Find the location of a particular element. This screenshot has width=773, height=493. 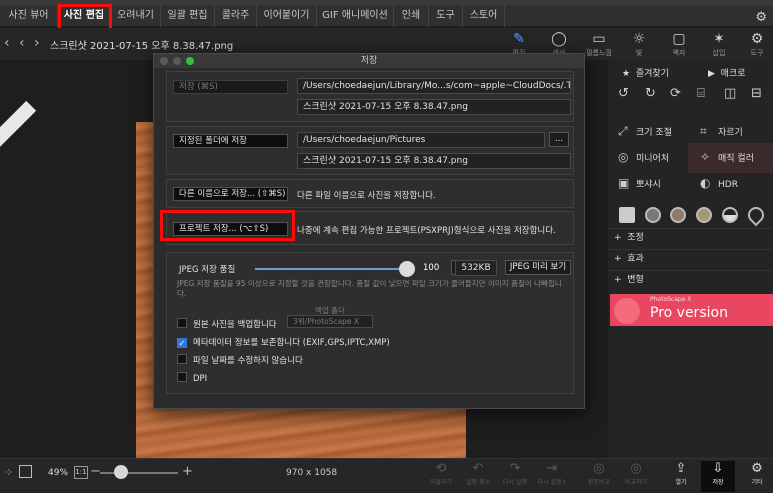

zoom-slider-thumb is located at coordinates (121, 472).